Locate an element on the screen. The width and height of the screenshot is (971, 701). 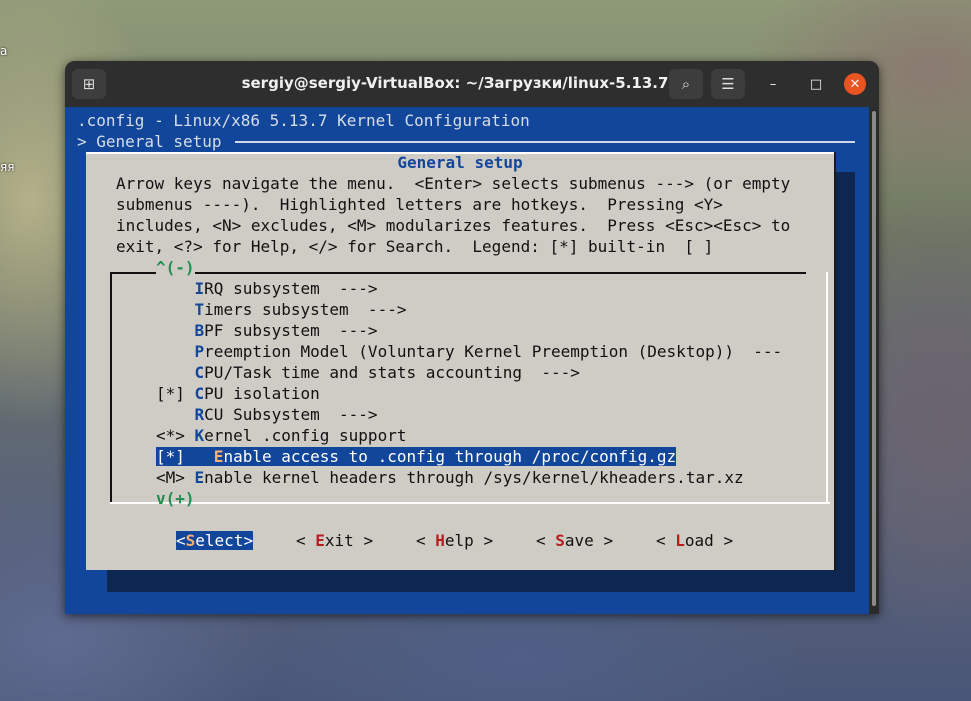
menu-item: [*] CPU isolation is located at coordinates (238, 393).